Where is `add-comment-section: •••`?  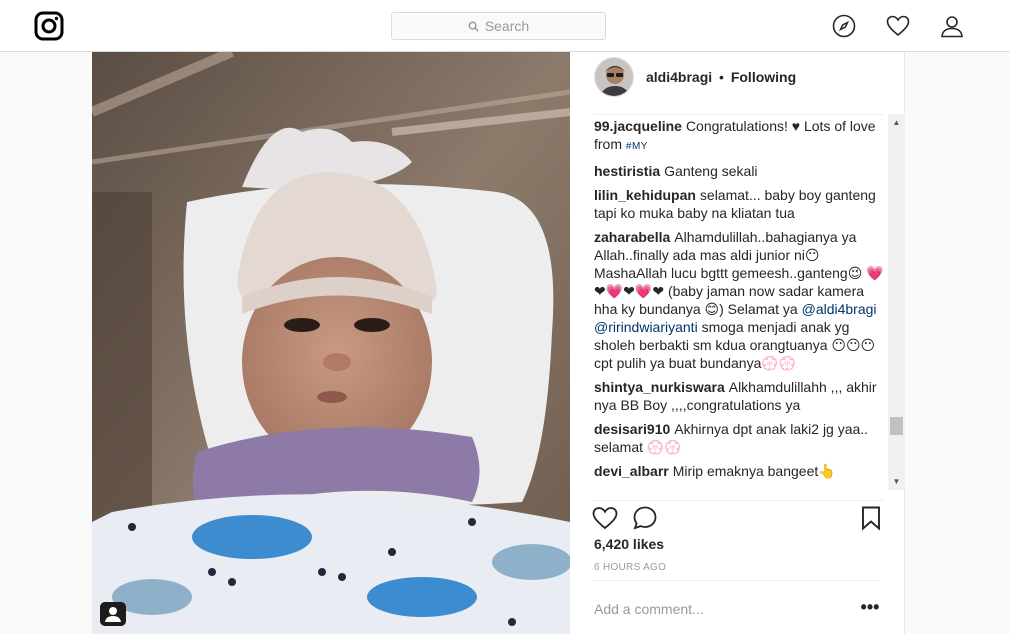 add-comment-section: ••• is located at coordinates (737, 607).